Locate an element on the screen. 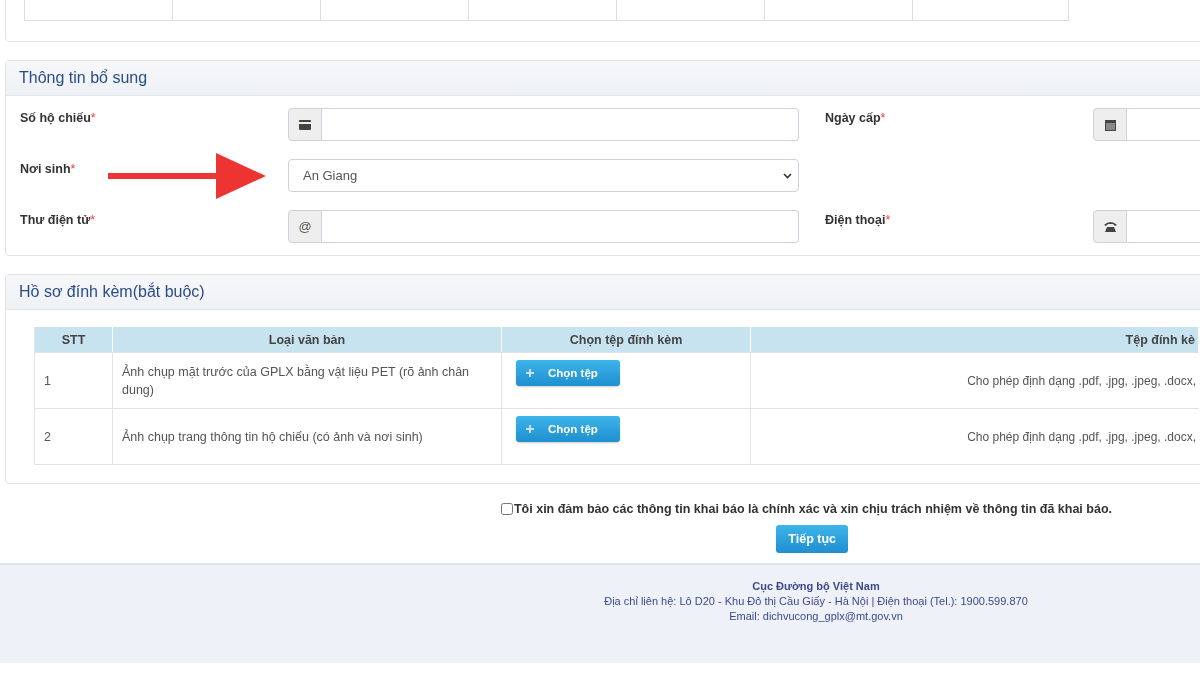 The height and width of the screenshot is (675, 1200). panel-title: Hồ sơ đính kèm(bắt buộc) is located at coordinates (112, 292).